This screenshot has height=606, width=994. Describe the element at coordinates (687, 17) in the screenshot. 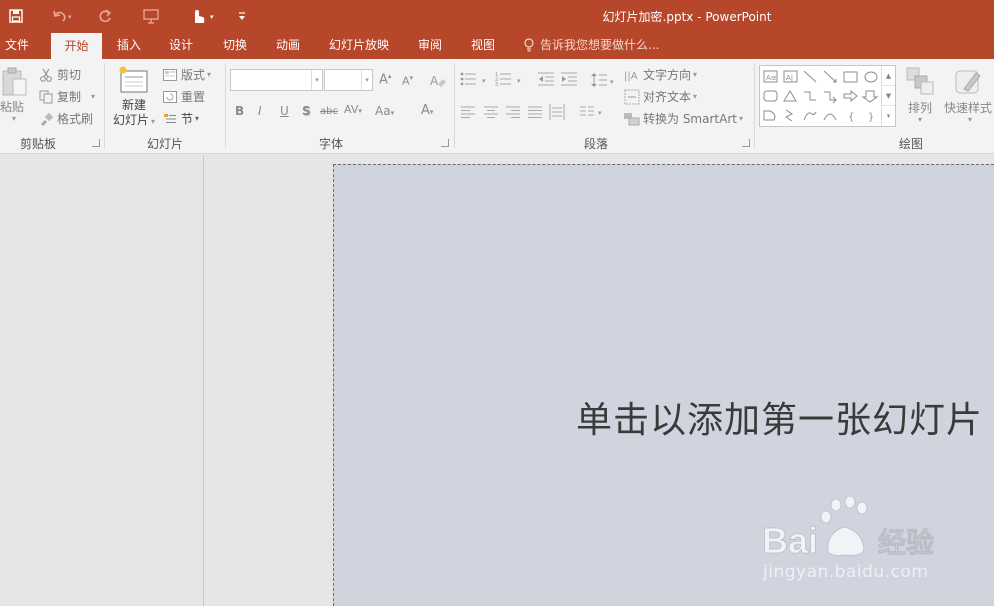

I see `document-title: 幻灯片加密.pptx - PowerPoint` at that location.